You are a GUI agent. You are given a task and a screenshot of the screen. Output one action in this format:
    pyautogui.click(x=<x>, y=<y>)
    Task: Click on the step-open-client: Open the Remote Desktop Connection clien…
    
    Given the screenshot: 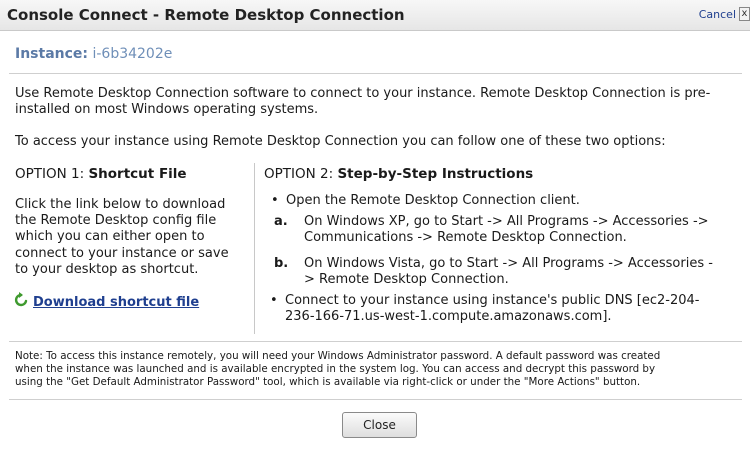 What is the action you would take?
    pyautogui.click(x=433, y=200)
    